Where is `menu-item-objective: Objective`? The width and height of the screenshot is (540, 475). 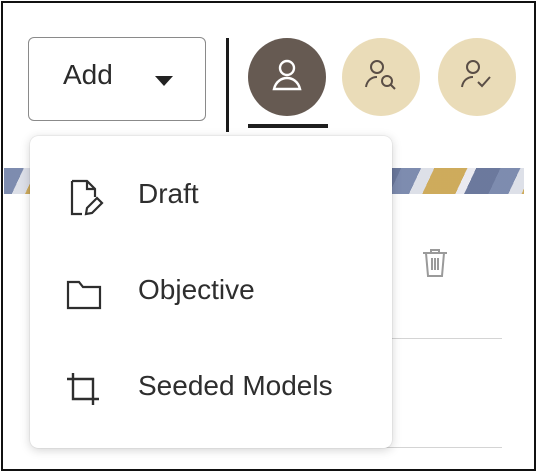 menu-item-objective: Objective is located at coordinates (211, 292).